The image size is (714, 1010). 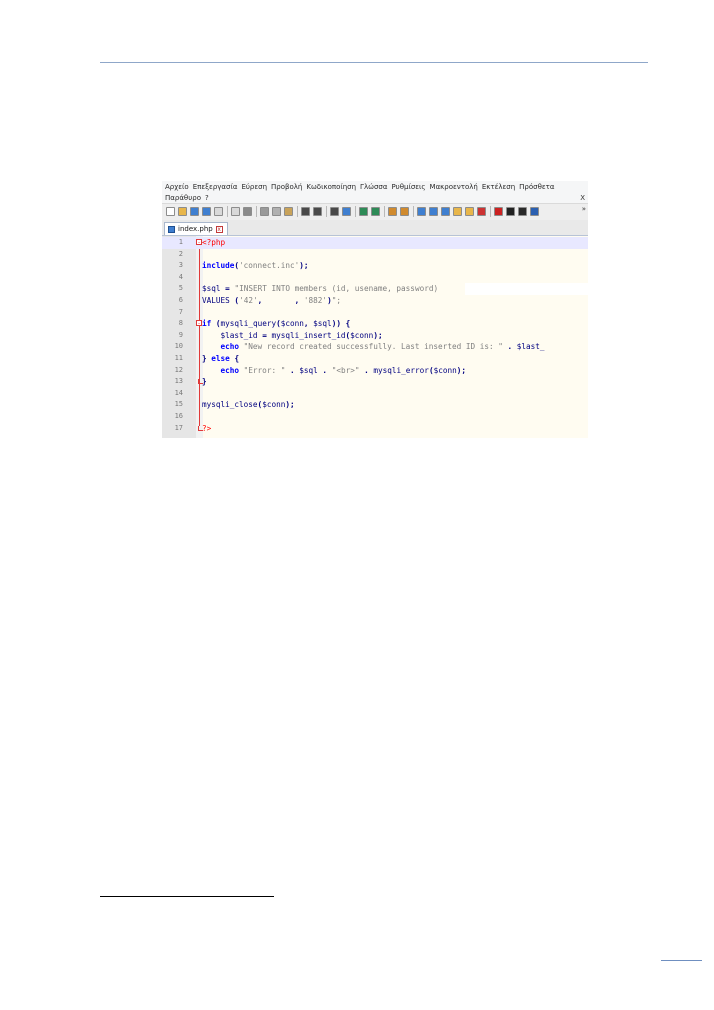 What do you see at coordinates (375, 429) in the screenshot?
I see `code-line: 17 ?>` at bounding box center [375, 429].